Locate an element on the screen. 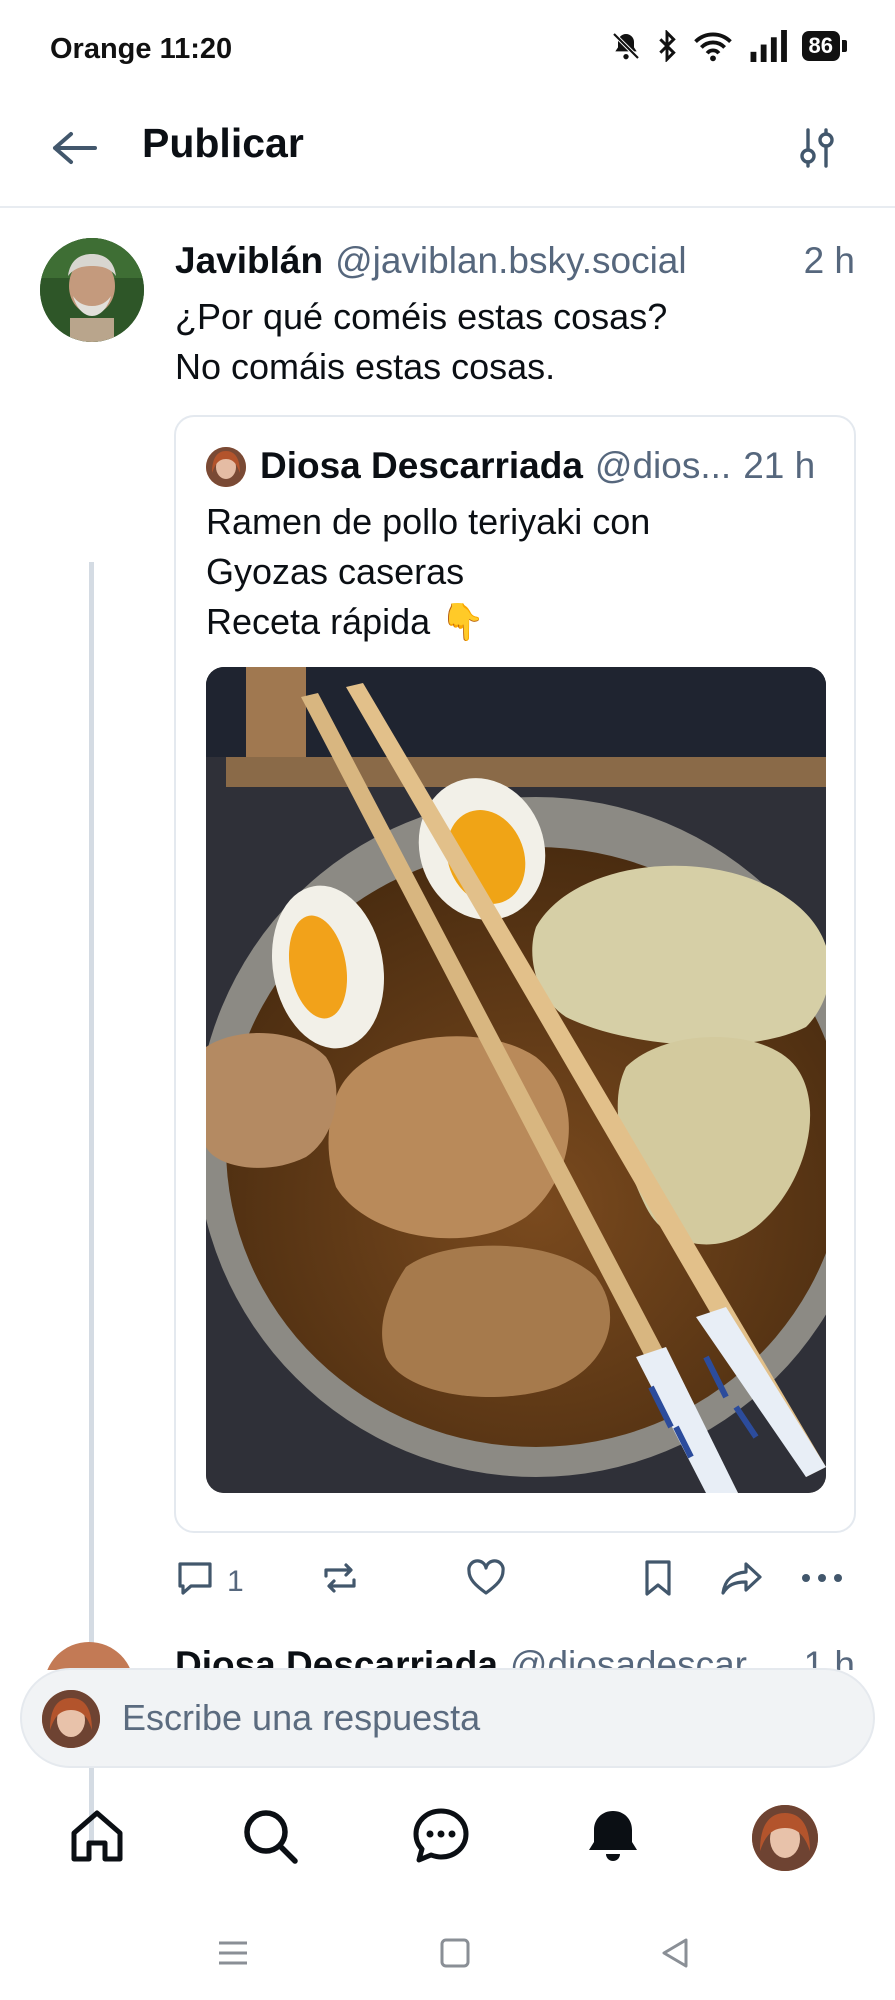 This screenshot has height=2000, width=895. bell-icon is located at coordinates (613, 1838).